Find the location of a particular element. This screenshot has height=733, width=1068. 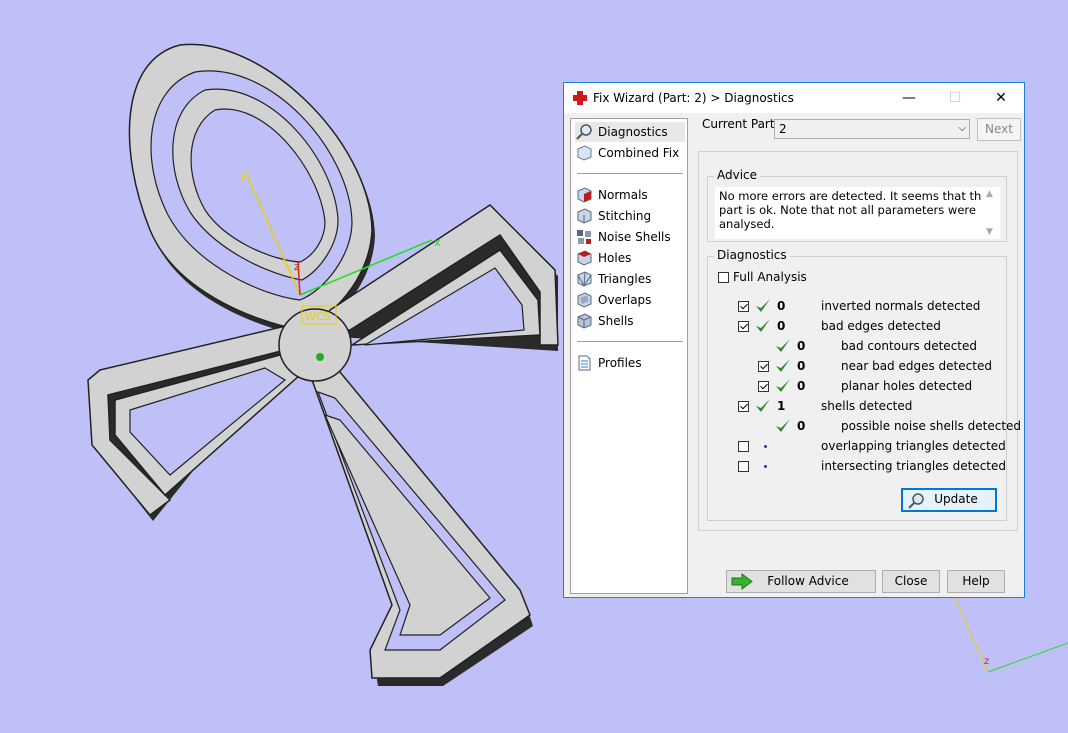

nav-label: Overlaps is located at coordinates (625, 300).